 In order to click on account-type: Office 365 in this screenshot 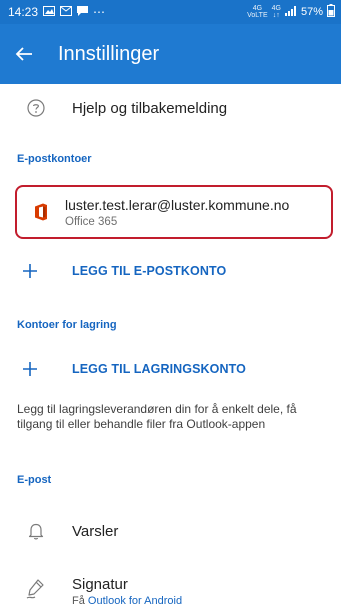, I will do `click(91, 221)`.